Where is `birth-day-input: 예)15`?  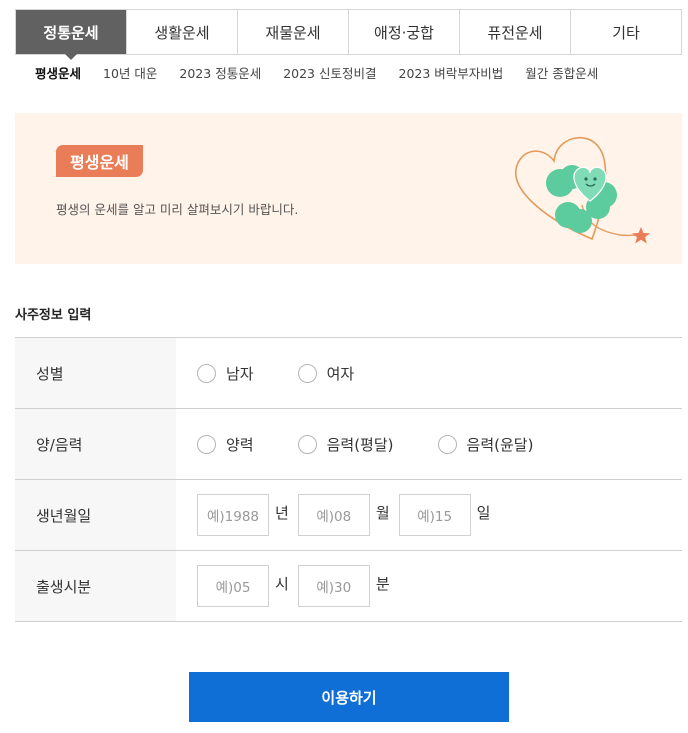
birth-day-input: 예)15 is located at coordinates (434, 515).